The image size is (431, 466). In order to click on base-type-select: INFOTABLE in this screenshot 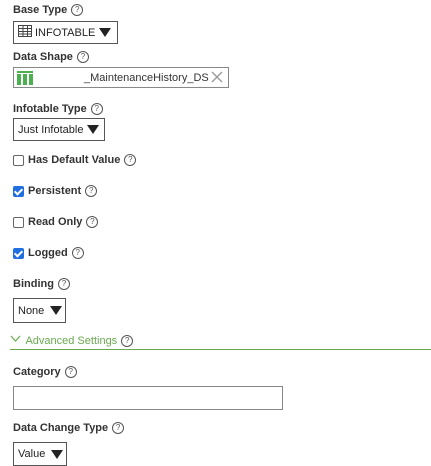, I will do `click(65, 32)`.